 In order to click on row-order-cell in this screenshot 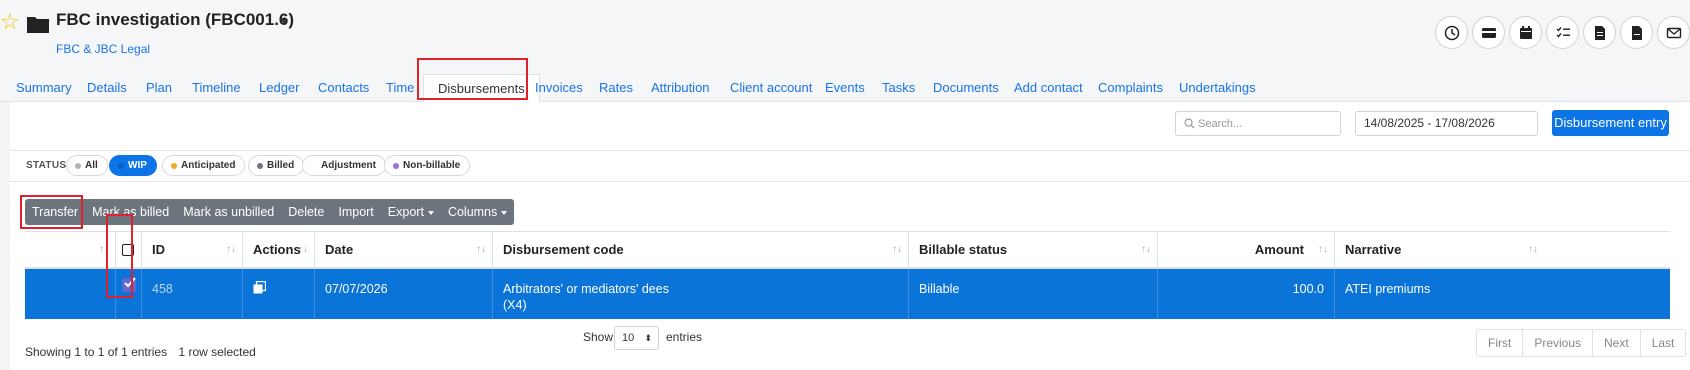, I will do `click(70, 294)`.